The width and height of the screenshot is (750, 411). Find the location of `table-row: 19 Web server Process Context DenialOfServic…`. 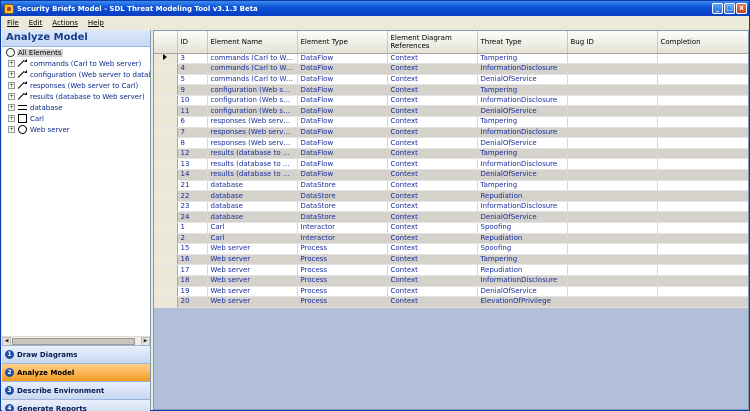

table-row: 19 Web server Process Context DenialOfServic… is located at coordinates (451, 292).